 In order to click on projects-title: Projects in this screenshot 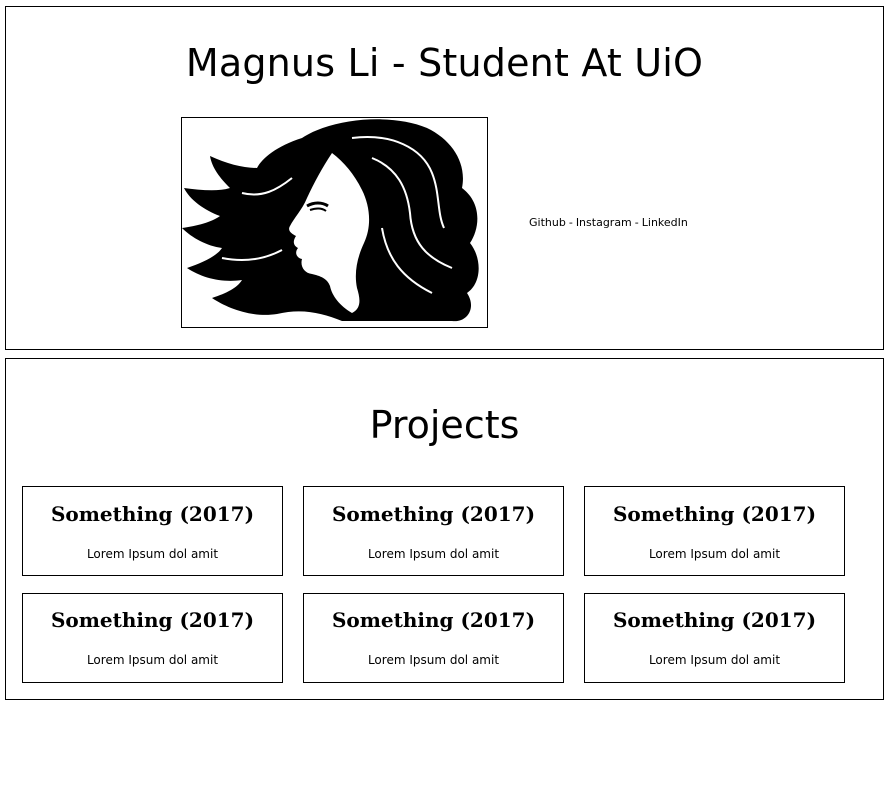, I will do `click(444, 425)`.